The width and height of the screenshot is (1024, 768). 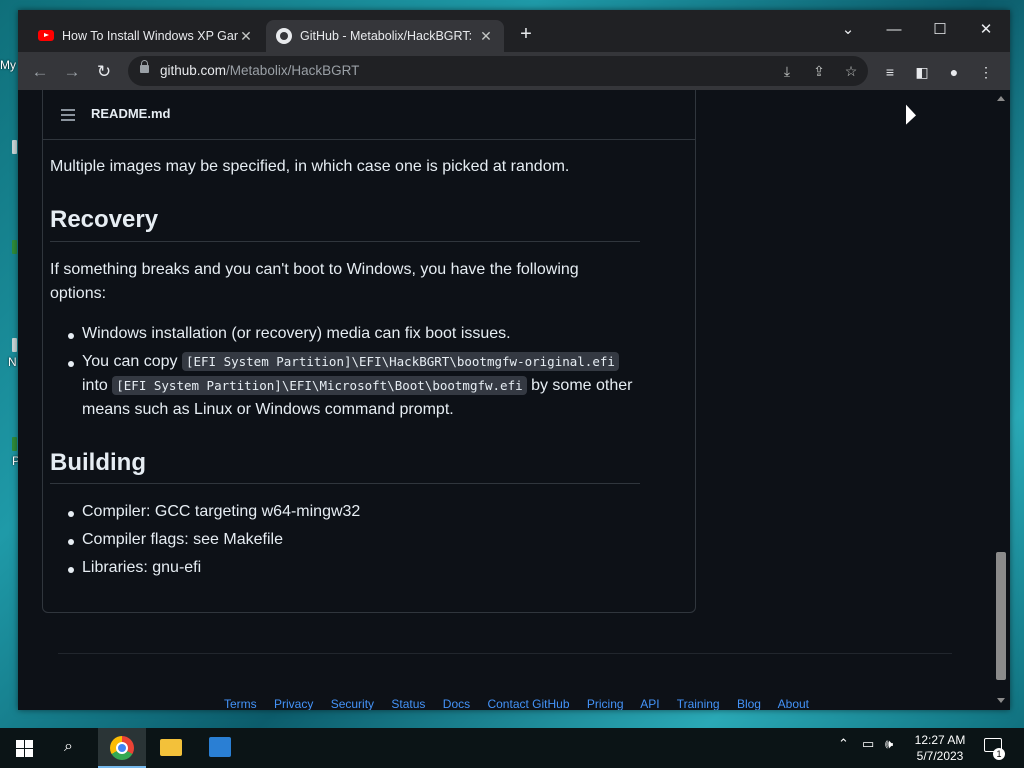 What do you see at coordinates (498, 71) in the screenshot?
I see `address-bar: github.com/Metabolix/HackBGRT ⤓ ⇪ ☆` at bounding box center [498, 71].